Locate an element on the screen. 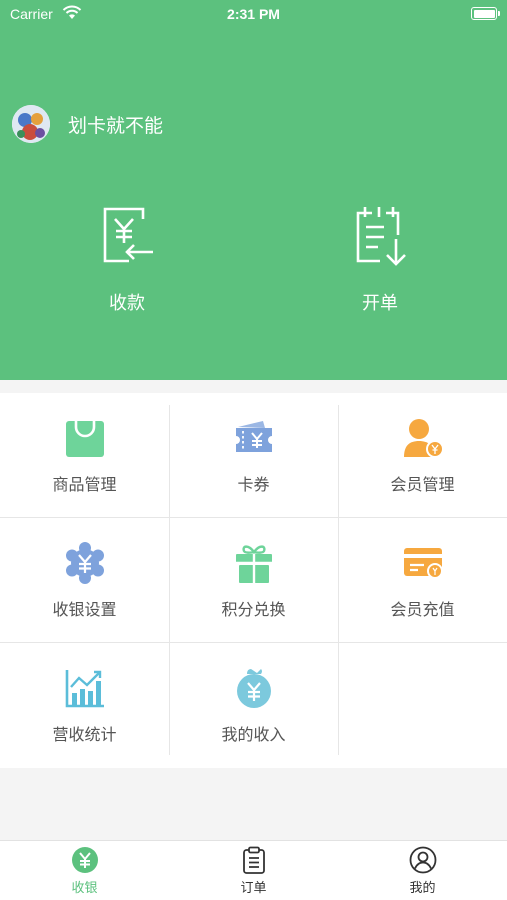 This screenshot has width=507, height=900. tab-orders: 订单 is located at coordinates (253, 873).